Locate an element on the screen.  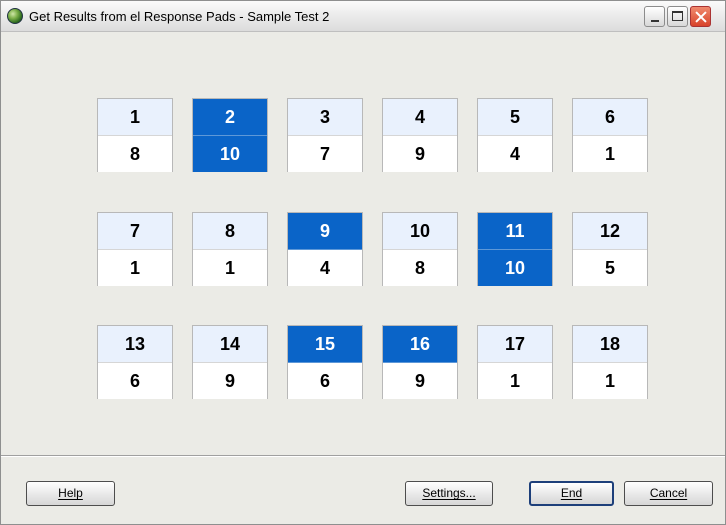
response-pad: 7 1 is located at coordinates (135, 249).